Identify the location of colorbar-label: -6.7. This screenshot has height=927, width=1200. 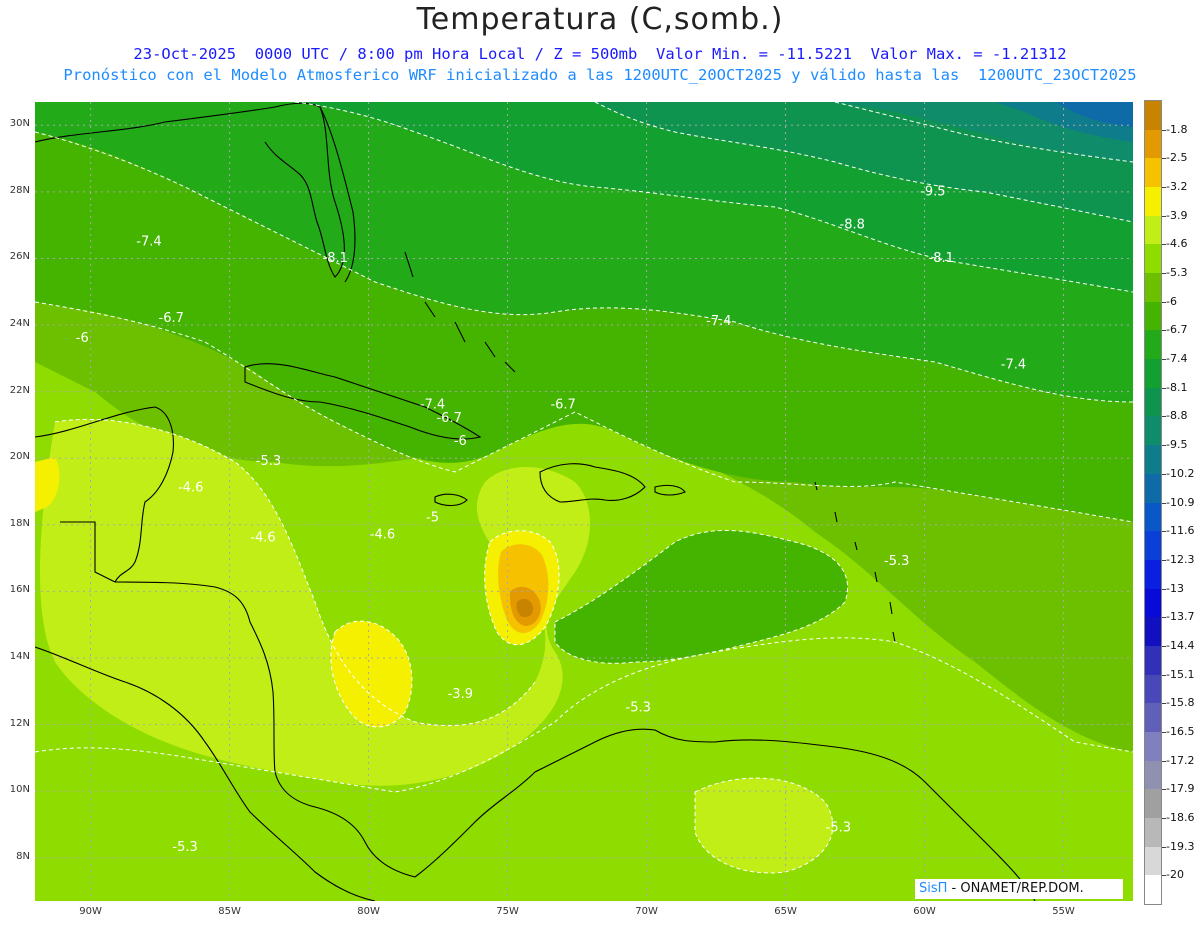
(1177, 330).